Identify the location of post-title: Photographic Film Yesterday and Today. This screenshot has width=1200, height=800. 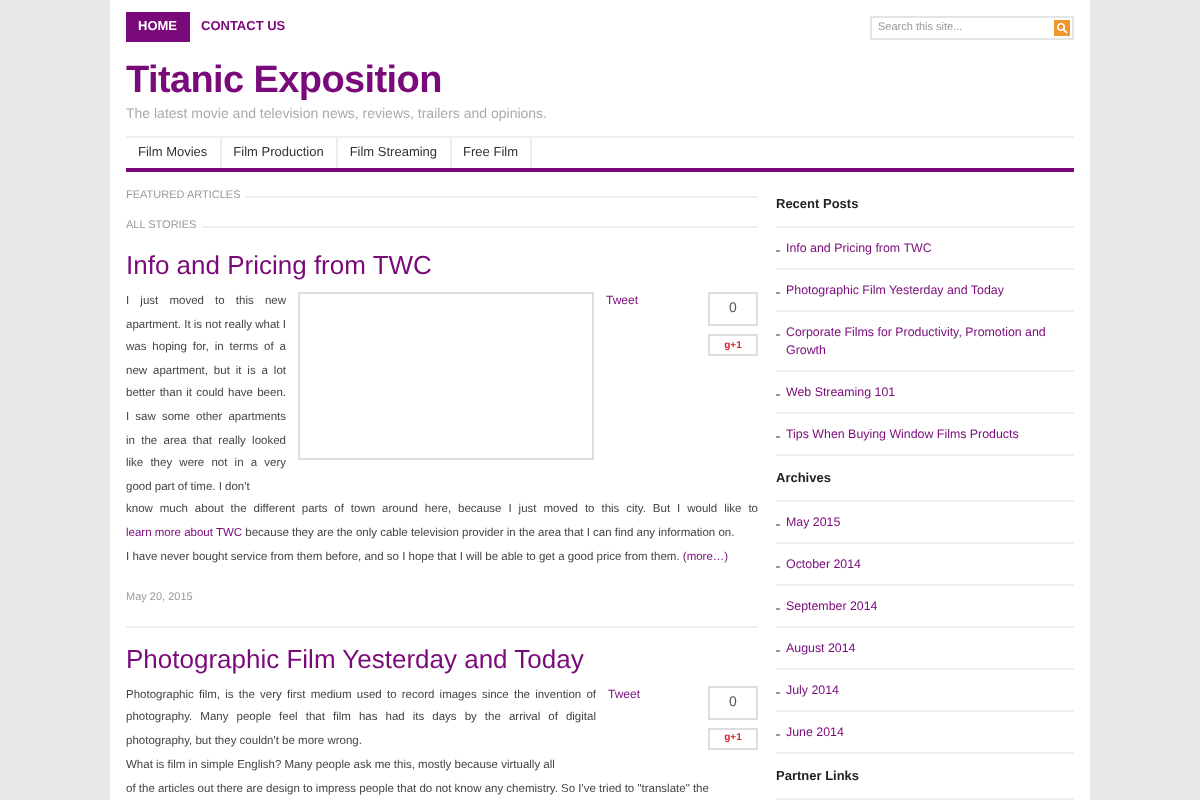
(442, 658).